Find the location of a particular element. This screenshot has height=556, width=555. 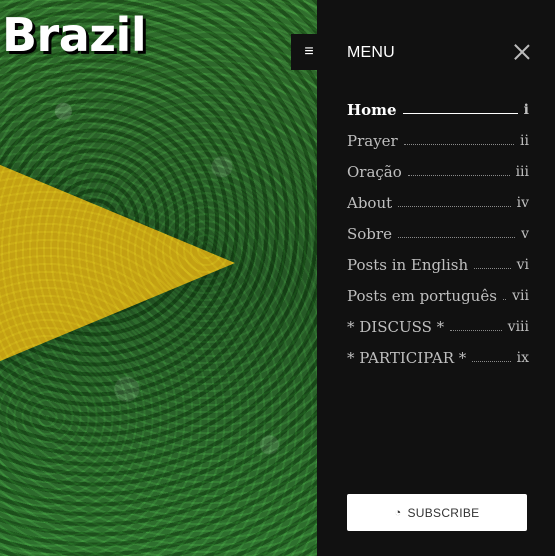

menu-item-home: Home i is located at coordinates (438, 109).